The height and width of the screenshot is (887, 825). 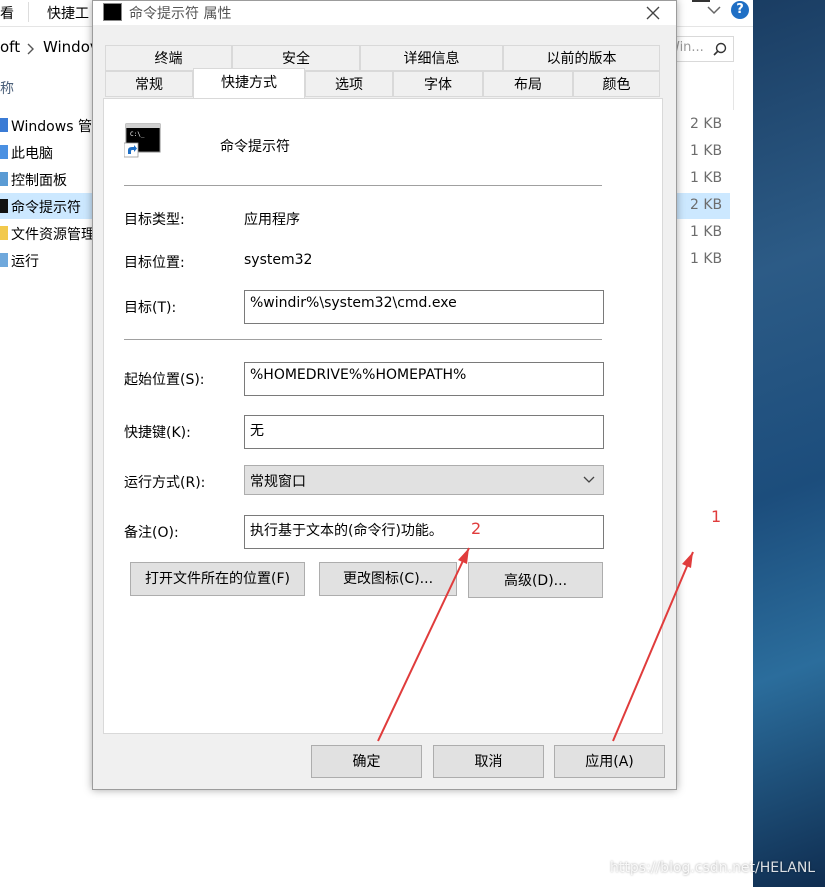 What do you see at coordinates (716, 516) in the screenshot?
I see `annotation-label-1: 1` at bounding box center [716, 516].